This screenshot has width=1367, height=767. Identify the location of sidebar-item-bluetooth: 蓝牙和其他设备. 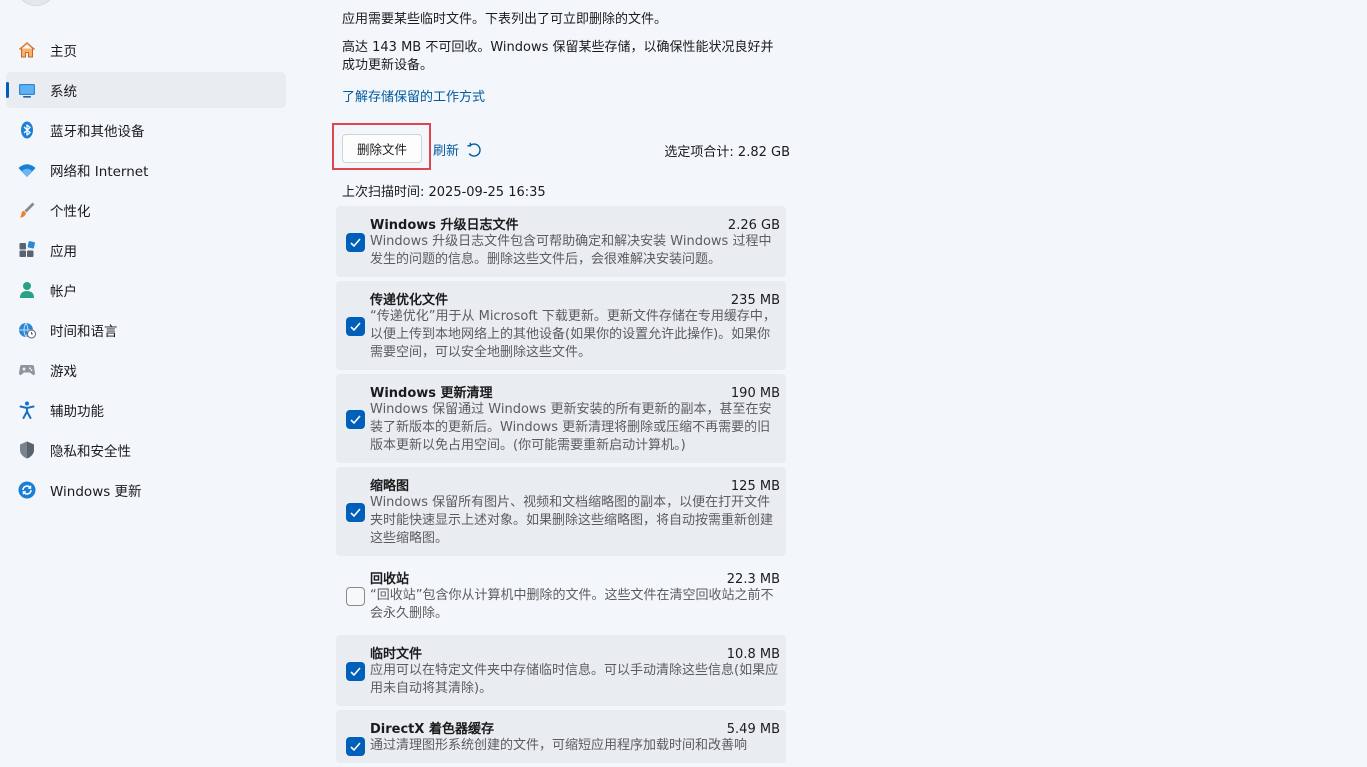
(146, 130).